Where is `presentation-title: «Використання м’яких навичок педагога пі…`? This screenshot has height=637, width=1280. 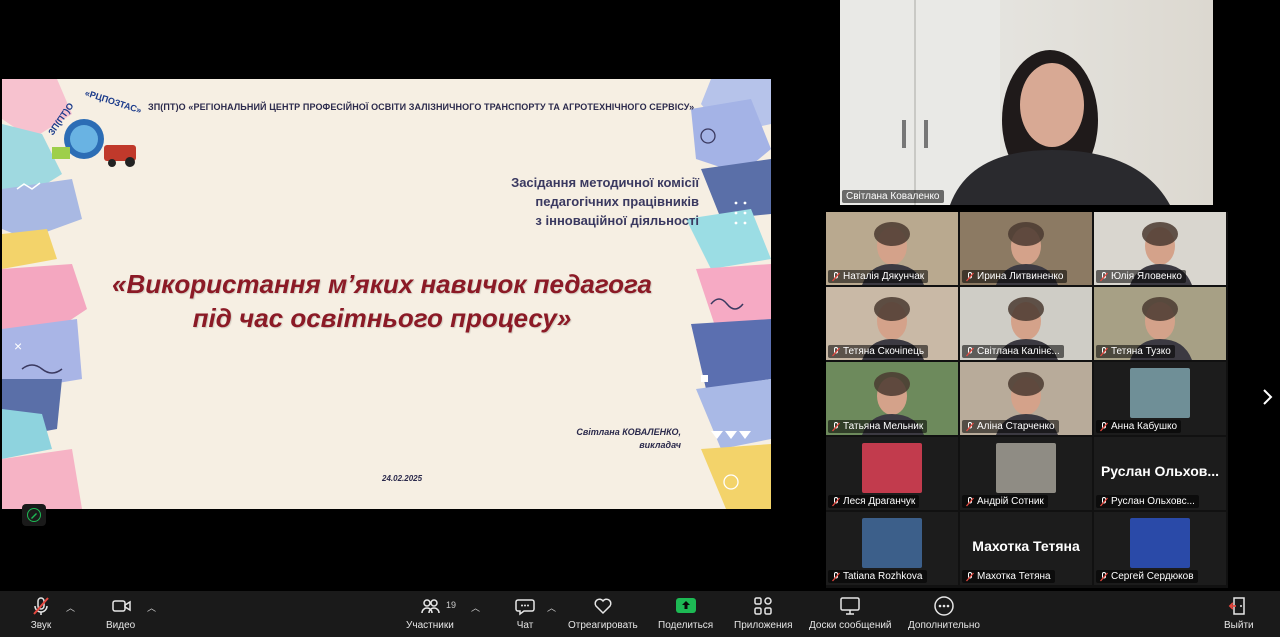 presentation-title: «Використання м’яких навичок педагога пі… is located at coordinates (382, 301).